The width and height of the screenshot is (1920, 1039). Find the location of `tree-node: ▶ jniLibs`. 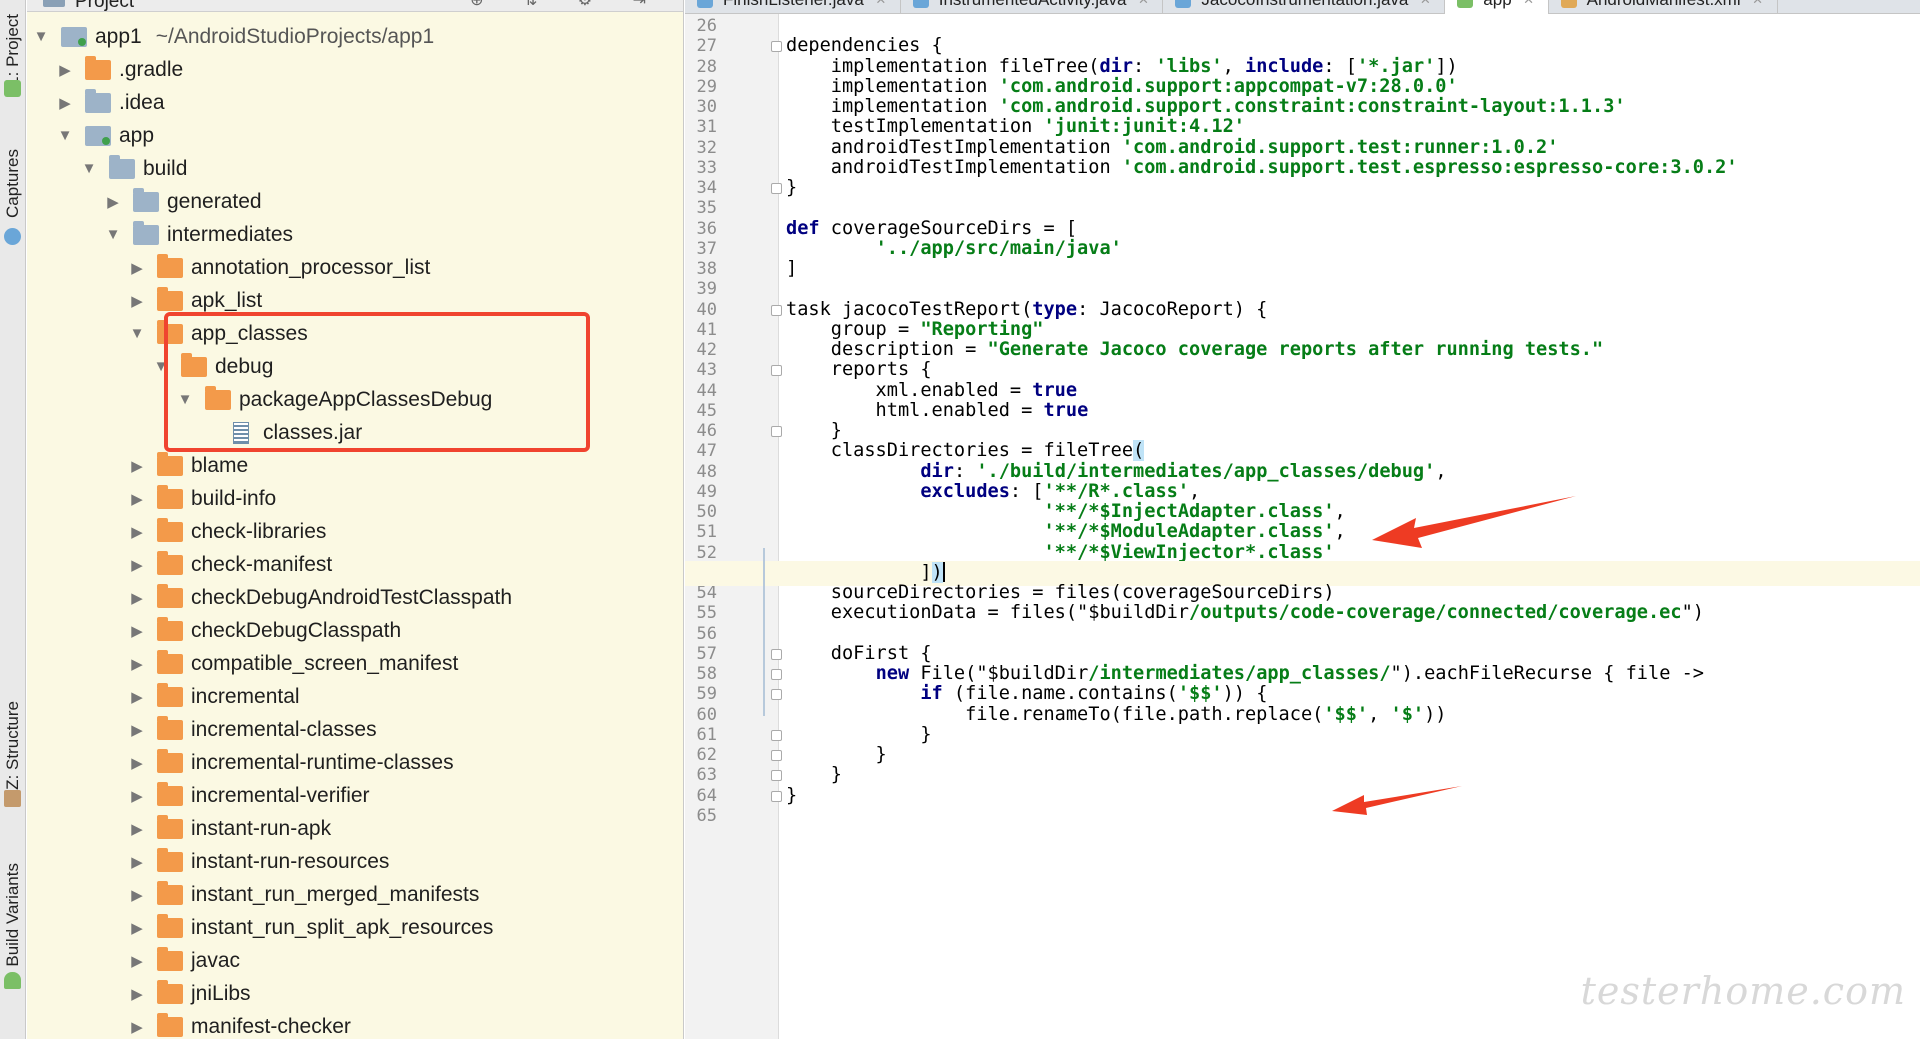

tree-node: ▶ jniLibs is located at coordinates (355, 993).